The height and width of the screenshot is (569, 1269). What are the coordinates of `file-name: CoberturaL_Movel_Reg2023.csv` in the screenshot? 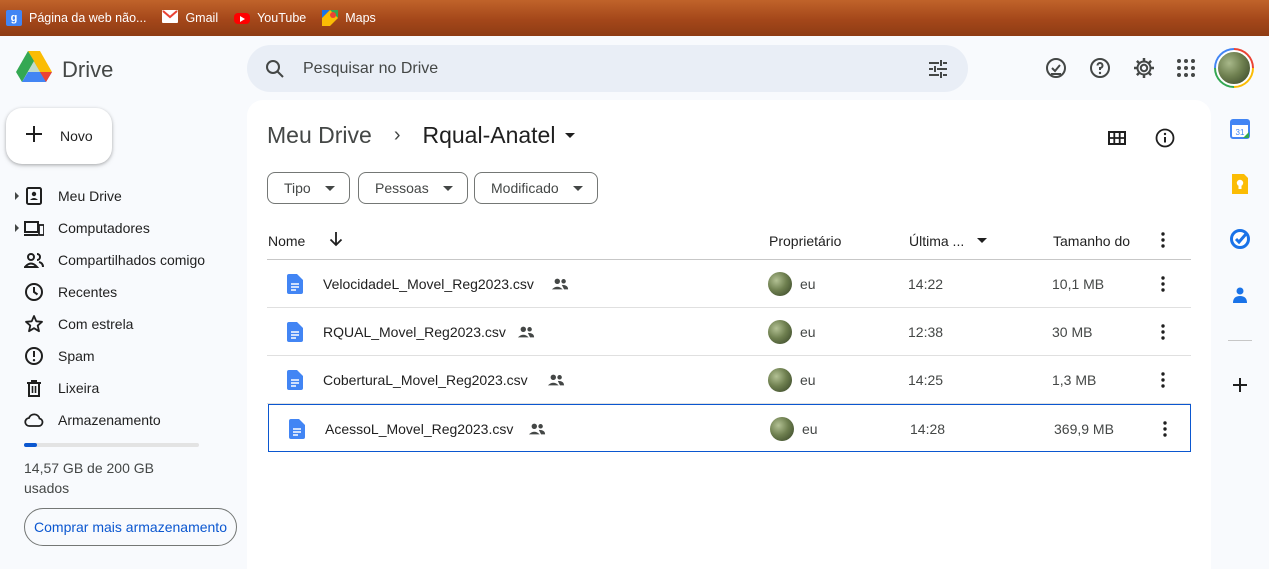 It's located at (425, 380).